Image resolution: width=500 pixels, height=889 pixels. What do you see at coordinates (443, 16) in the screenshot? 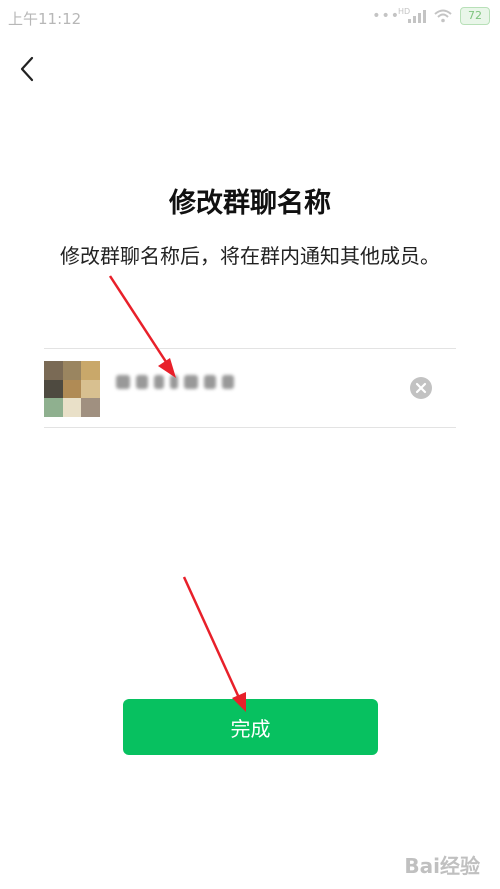
I see `wifi-icon` at bounding box center [443, 16].